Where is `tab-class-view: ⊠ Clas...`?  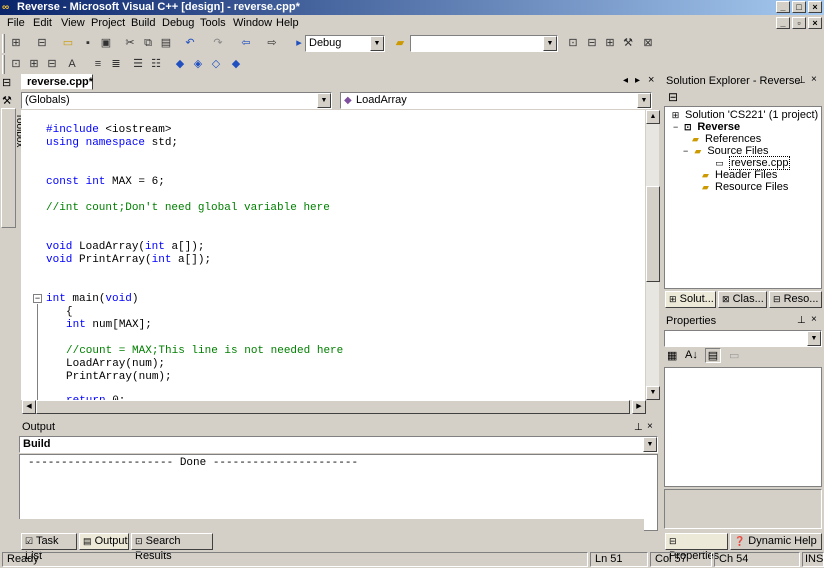
tab-class-view: ⊠ Clas... is located at coordinates (742, 299).